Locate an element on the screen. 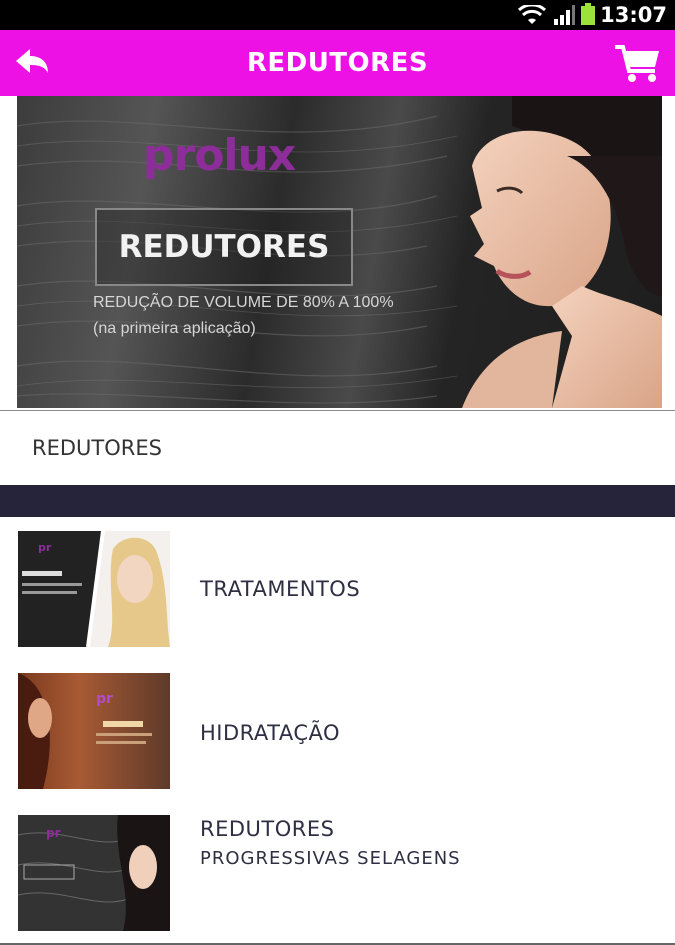 This screenshot has height=945, width=675. item-label: TRATAMENTOS is located at coordinates (280, 589).